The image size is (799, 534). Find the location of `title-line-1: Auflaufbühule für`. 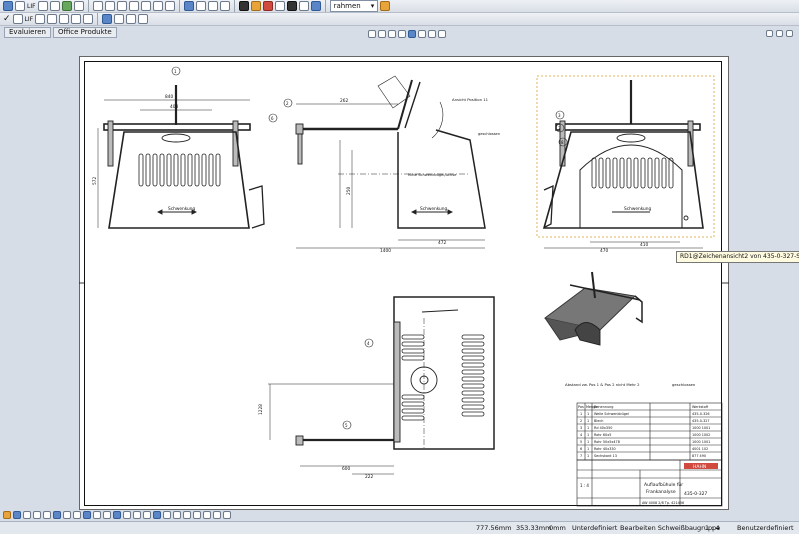

title-line-1: Auflaufbühule für is located at coordinates (663, 485).